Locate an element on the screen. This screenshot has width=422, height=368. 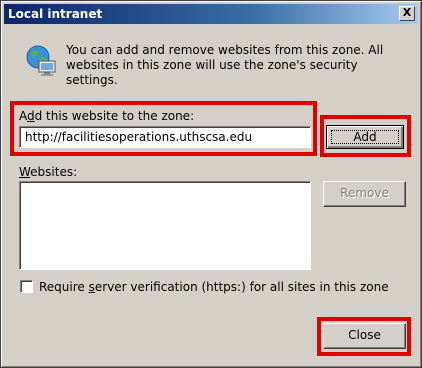
highlight-close-button is located at coordinates (364, 336).